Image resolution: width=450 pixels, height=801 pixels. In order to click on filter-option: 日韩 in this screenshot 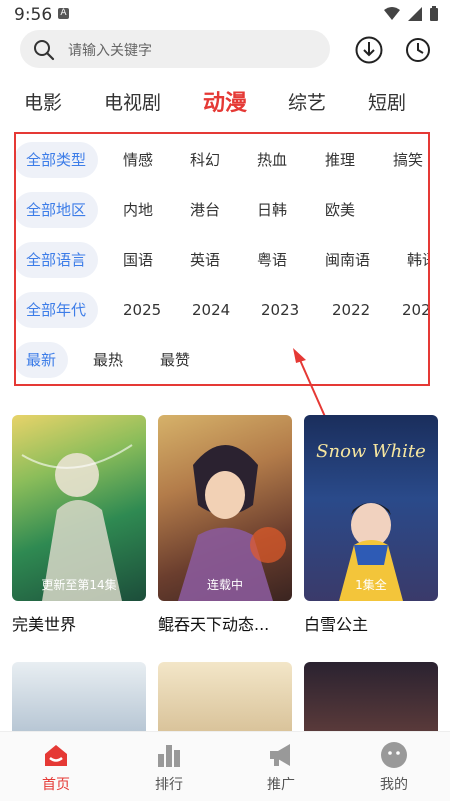, I will do `click(272, 210)`.